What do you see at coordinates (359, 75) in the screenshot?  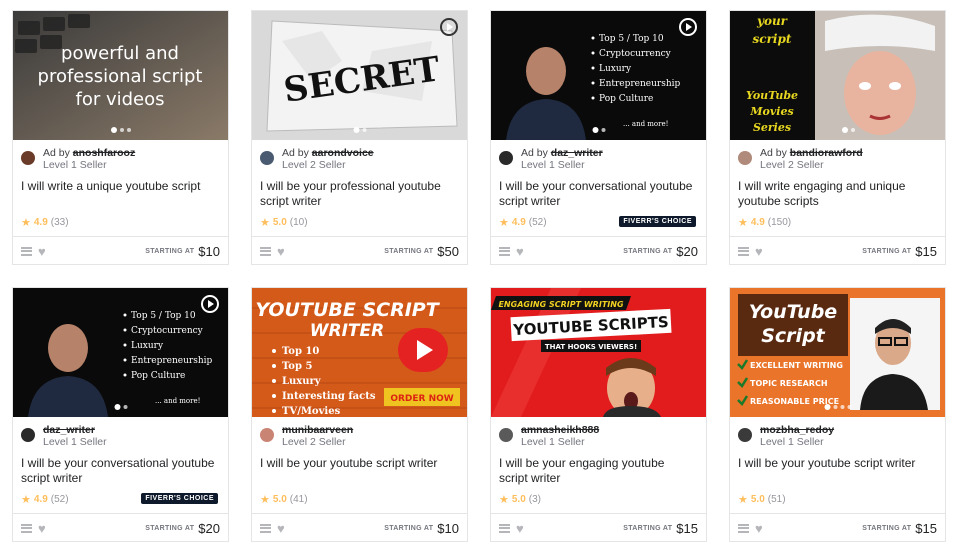 I see `gig-thumbnail: SECRET` at bounding box center [359, 75].